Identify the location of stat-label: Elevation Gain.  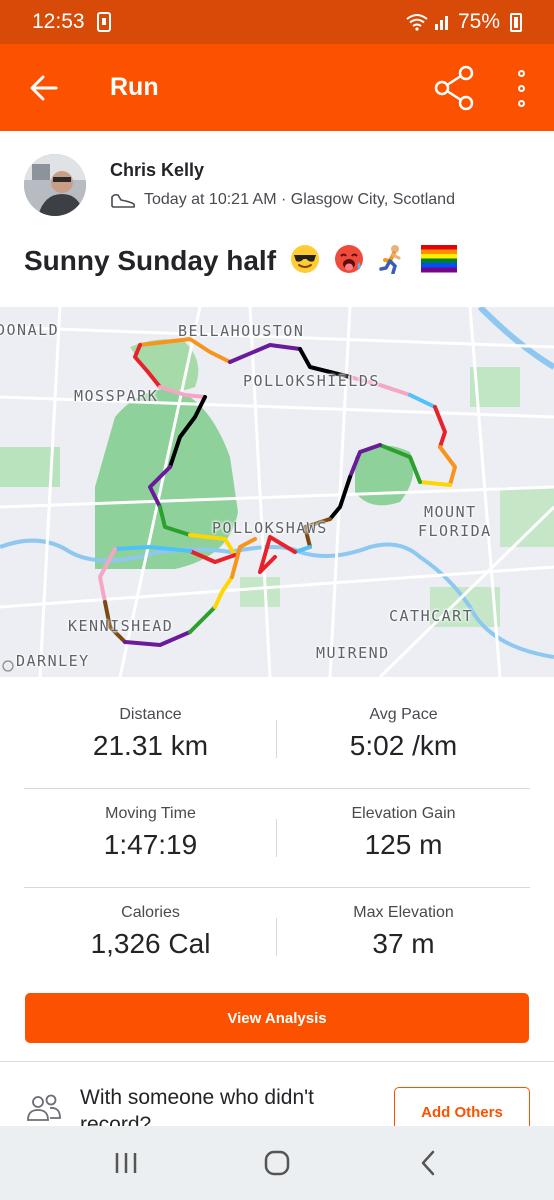
(403, 813).